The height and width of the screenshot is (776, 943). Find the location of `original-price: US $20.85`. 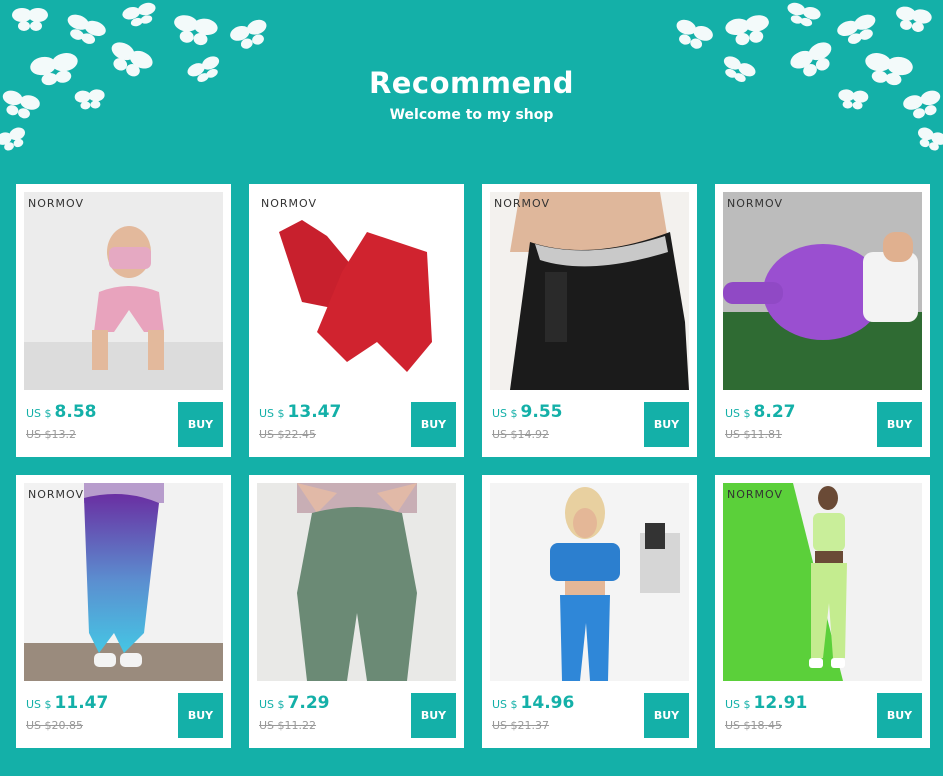

original-price: US $20.85 is located at coordinates (55, 725).